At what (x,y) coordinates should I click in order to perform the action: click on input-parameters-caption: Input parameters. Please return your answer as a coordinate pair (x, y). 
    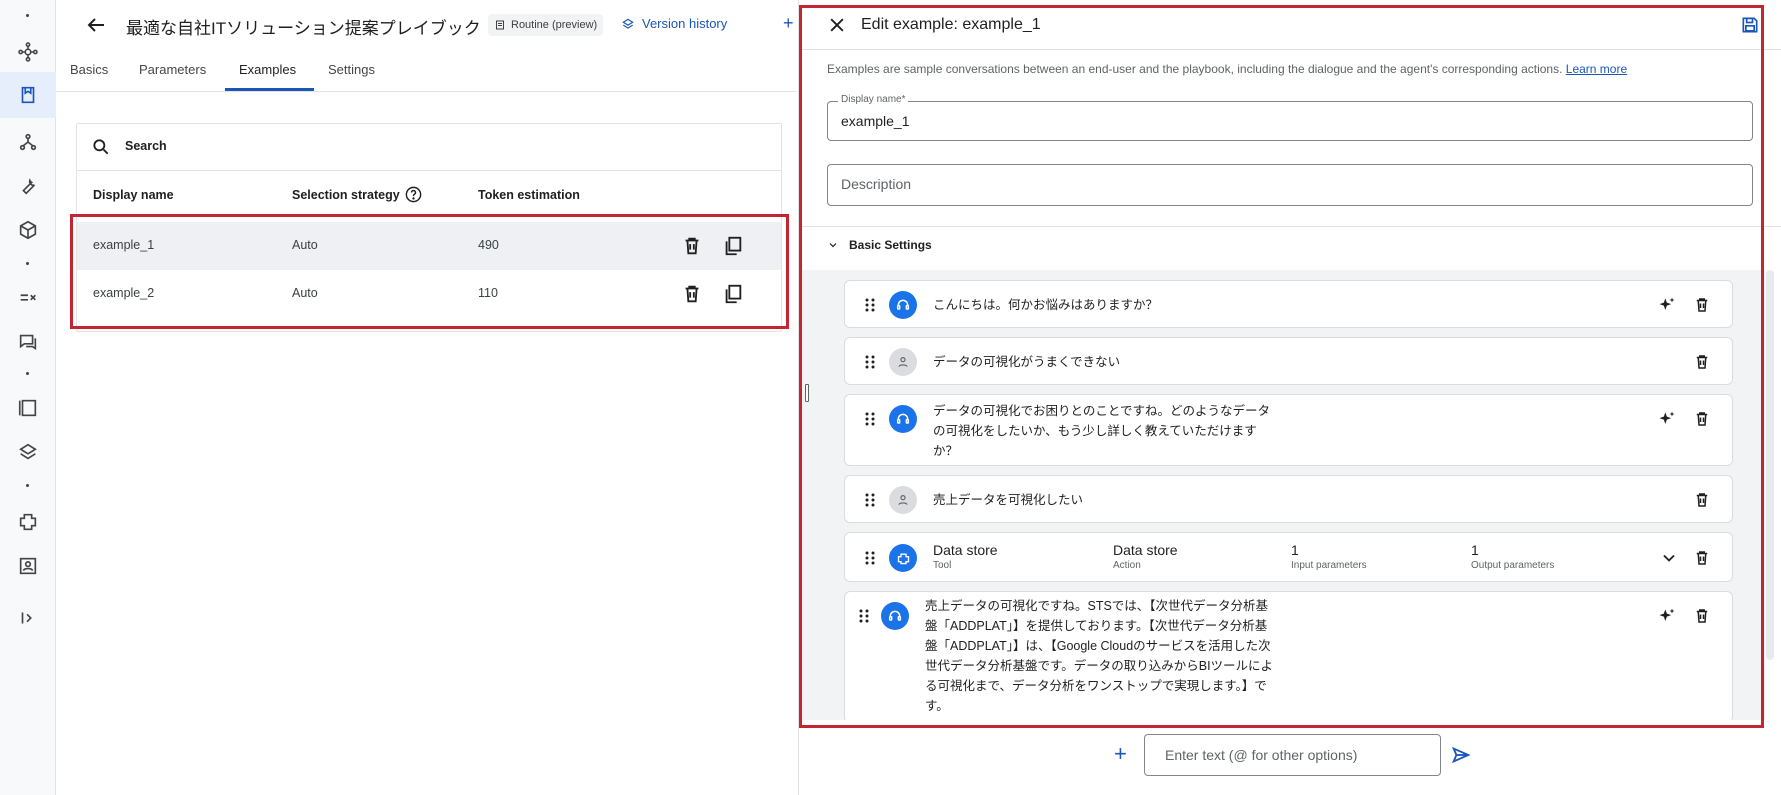
    Looking at the image, I should click on (1329, 565).